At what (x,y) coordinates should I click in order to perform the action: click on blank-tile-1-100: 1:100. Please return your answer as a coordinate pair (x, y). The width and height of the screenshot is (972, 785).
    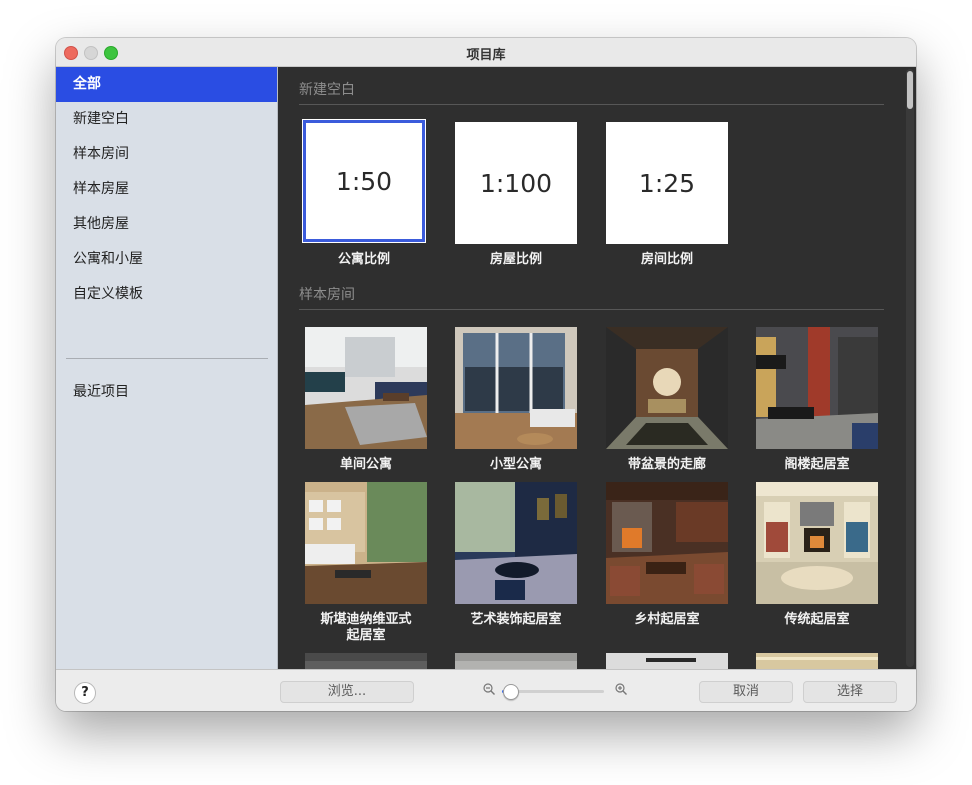
    Looking at the image, I should click on (516, 183).